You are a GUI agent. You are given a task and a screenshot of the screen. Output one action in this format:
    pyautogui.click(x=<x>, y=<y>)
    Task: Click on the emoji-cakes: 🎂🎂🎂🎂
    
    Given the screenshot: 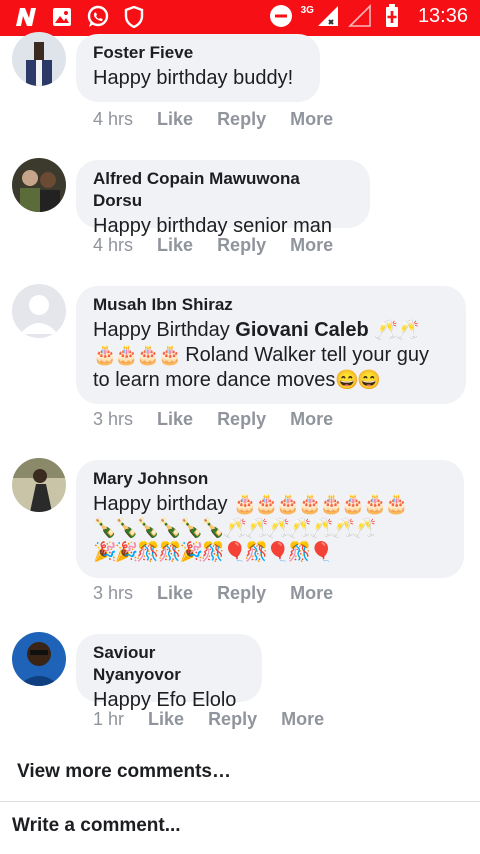 What is the action you would take?
    pyautogui.click(x=137, y=355)
    